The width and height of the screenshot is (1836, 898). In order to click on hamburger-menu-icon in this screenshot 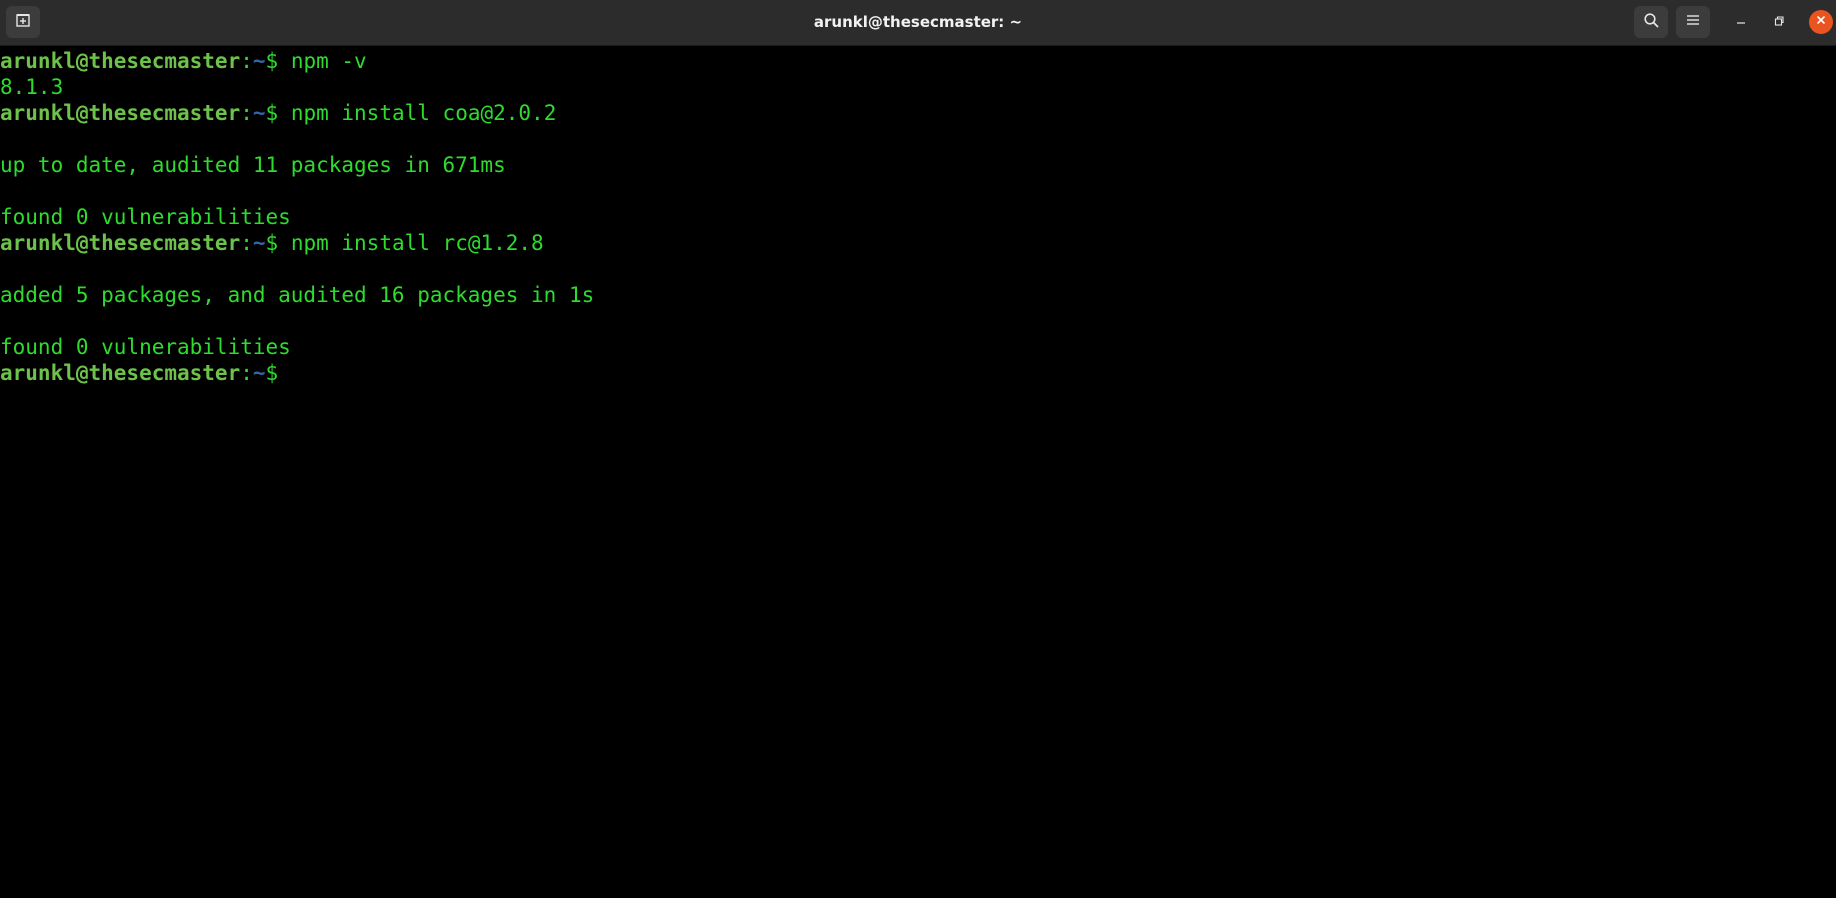, I will do `click(1693, 22)`.